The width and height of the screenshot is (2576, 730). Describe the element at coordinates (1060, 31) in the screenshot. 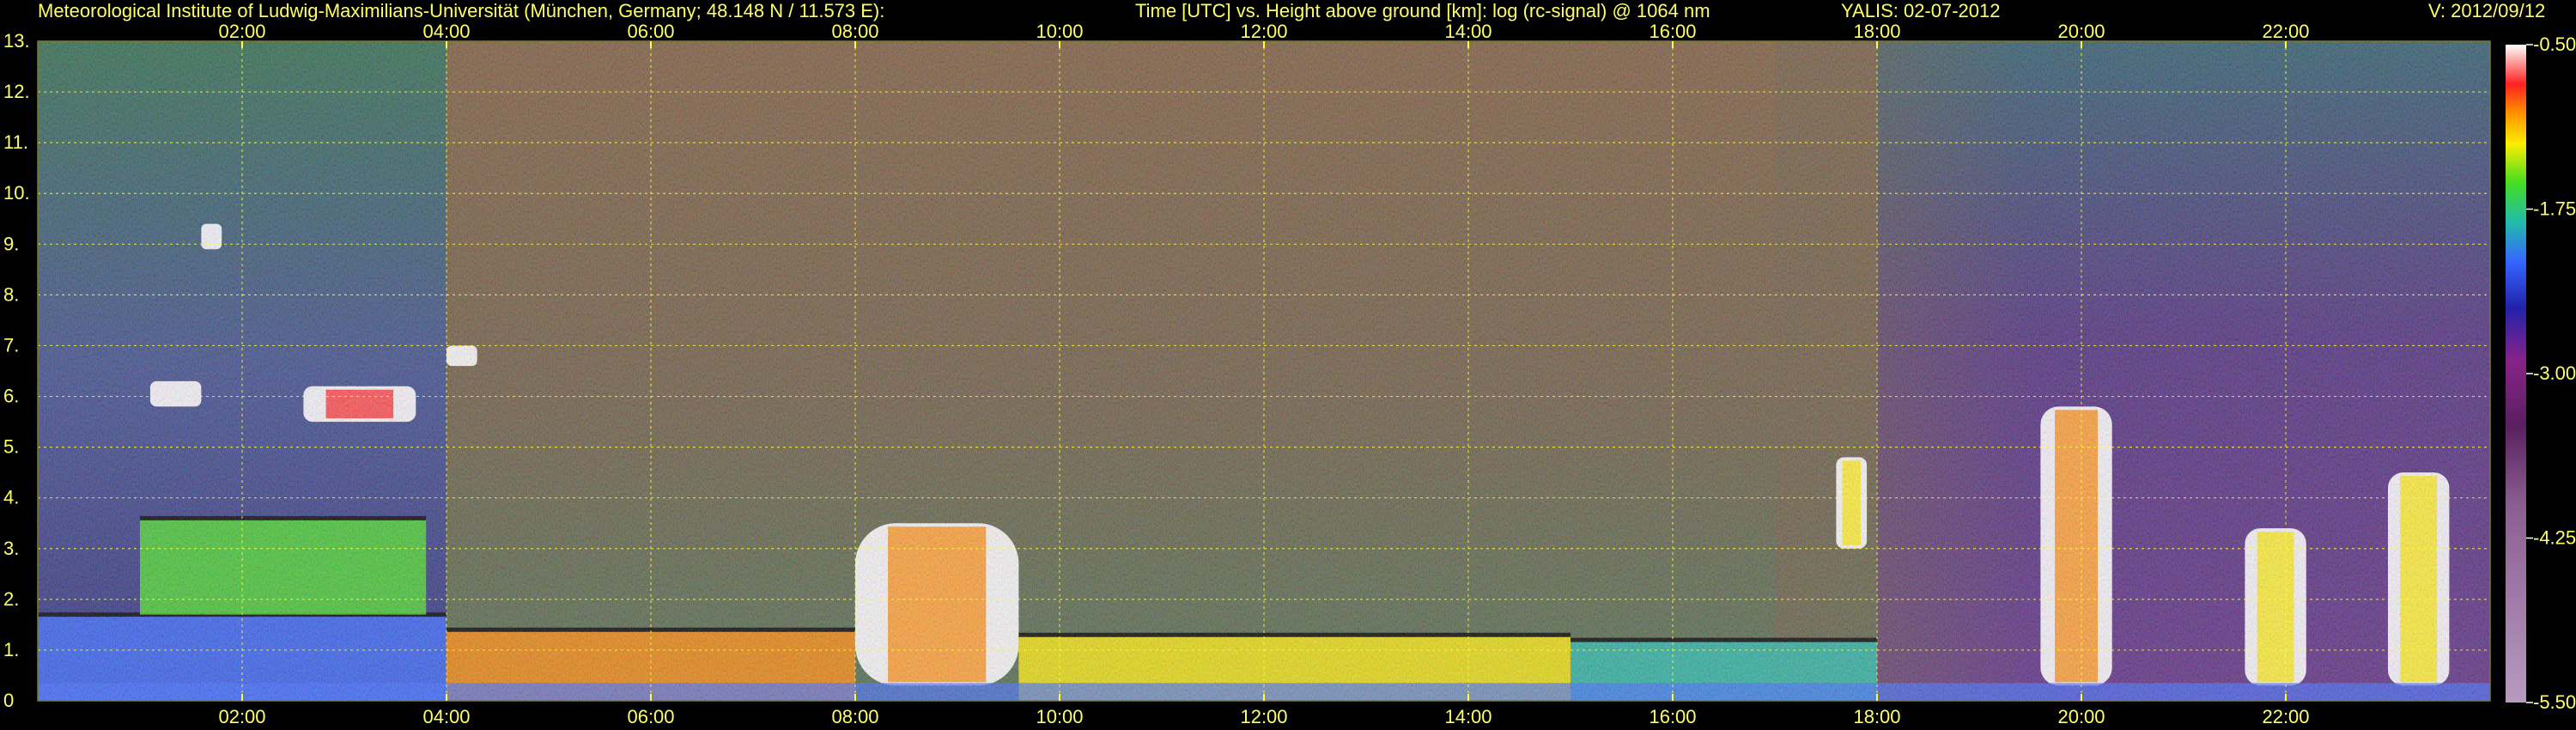

I see `x-tick-top-4: 10:00` at that location.